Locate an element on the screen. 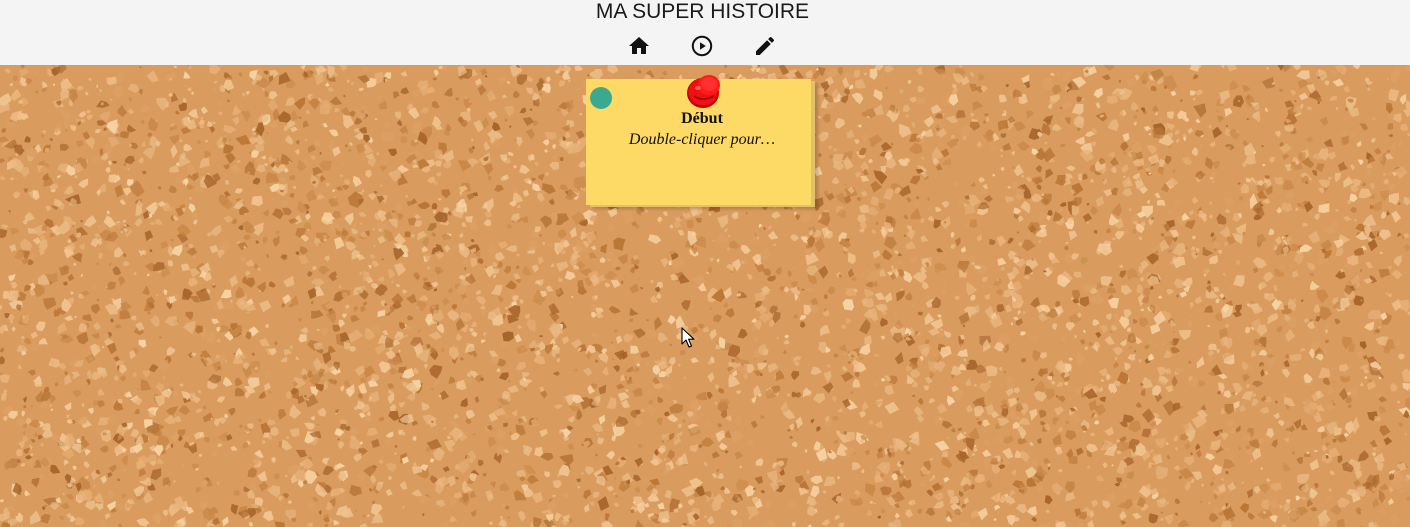  edit-button is located at coordinates (765, 46).